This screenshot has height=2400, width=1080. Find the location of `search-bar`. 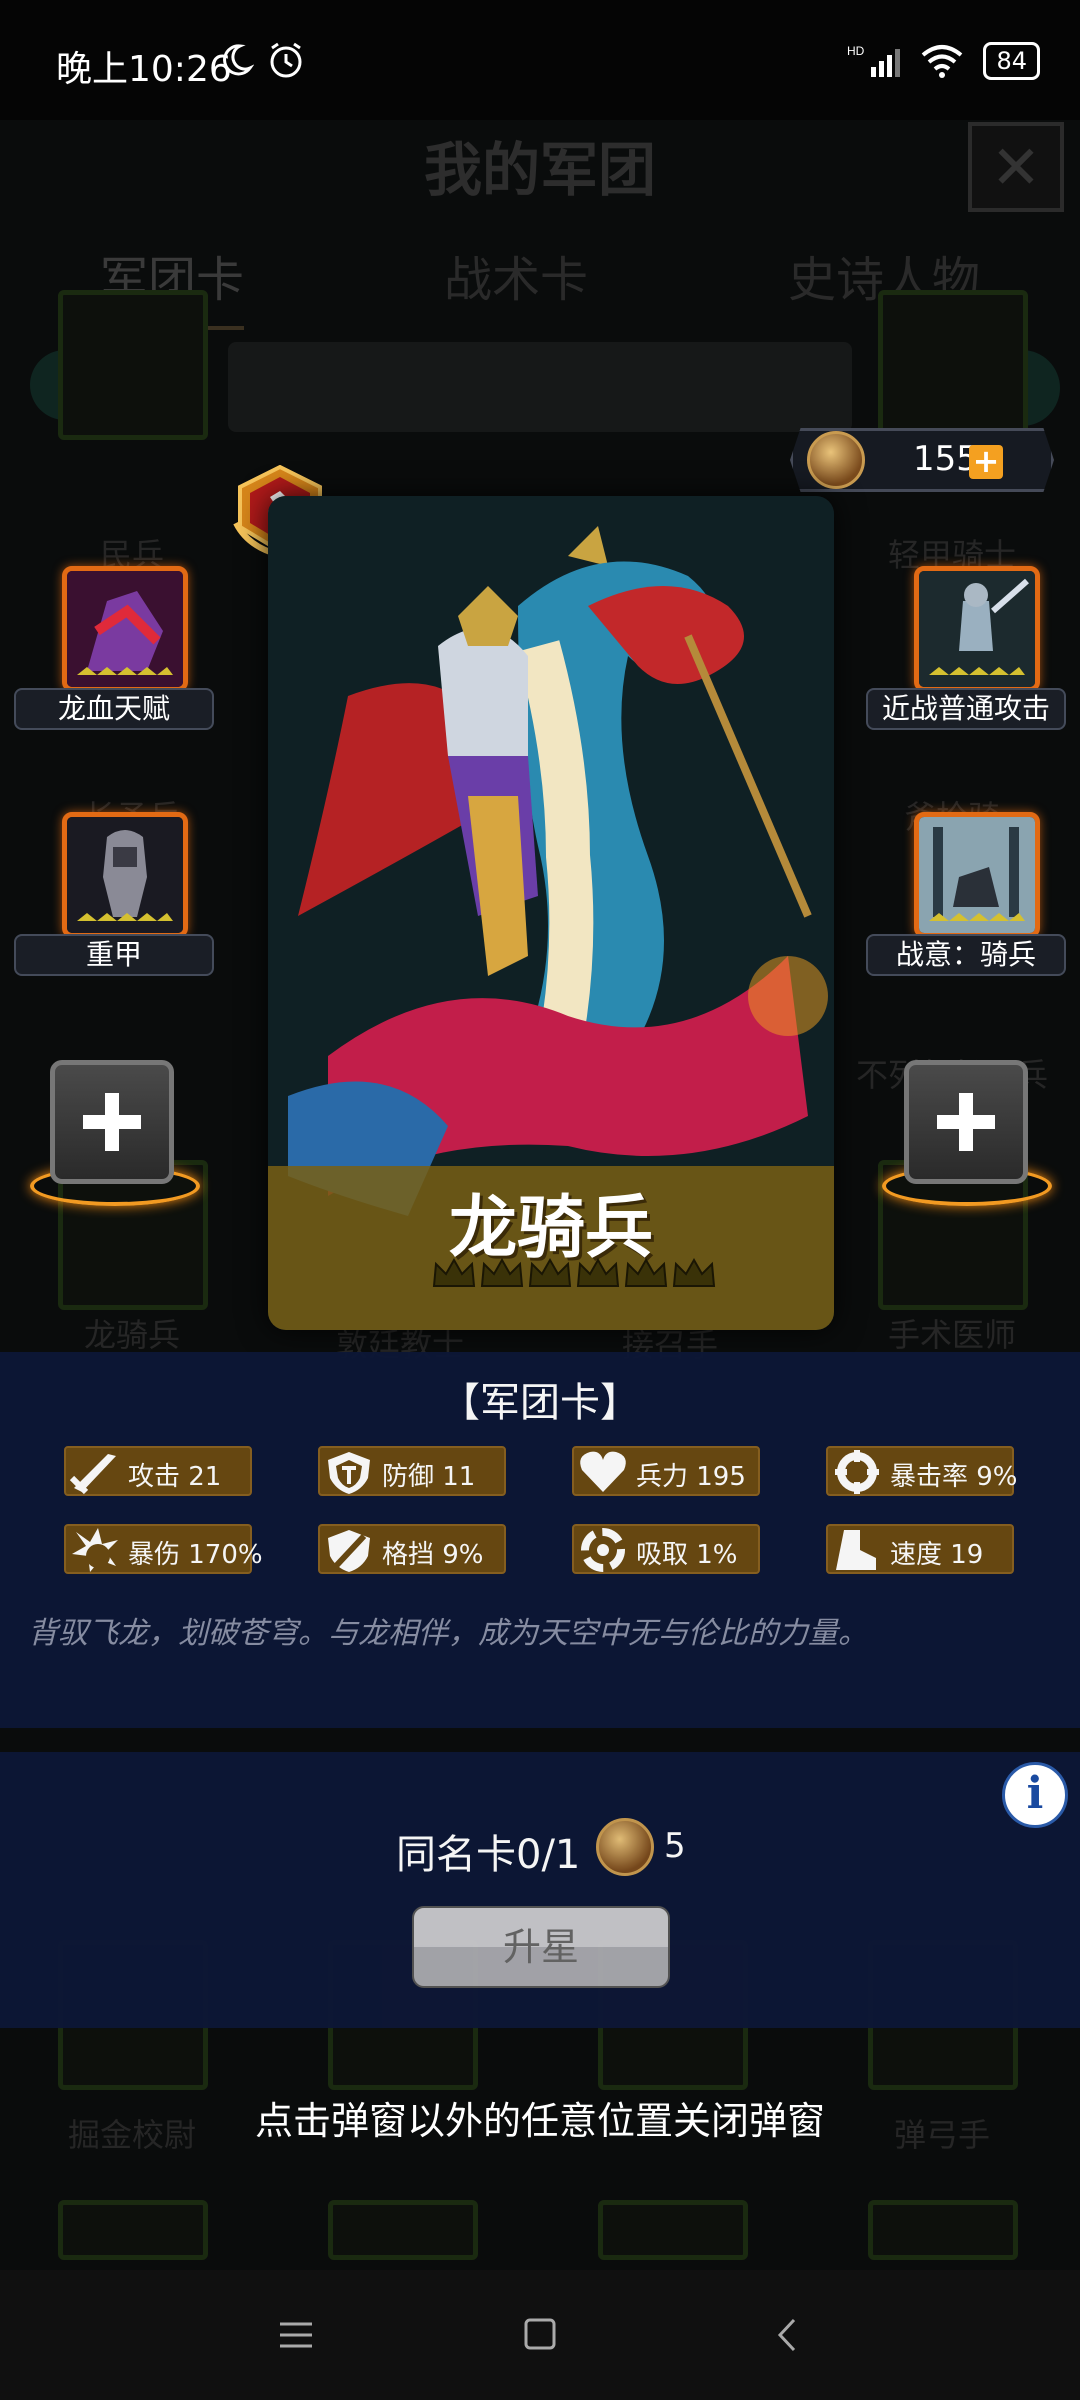

search-bar is located at coordinates (540, 387).